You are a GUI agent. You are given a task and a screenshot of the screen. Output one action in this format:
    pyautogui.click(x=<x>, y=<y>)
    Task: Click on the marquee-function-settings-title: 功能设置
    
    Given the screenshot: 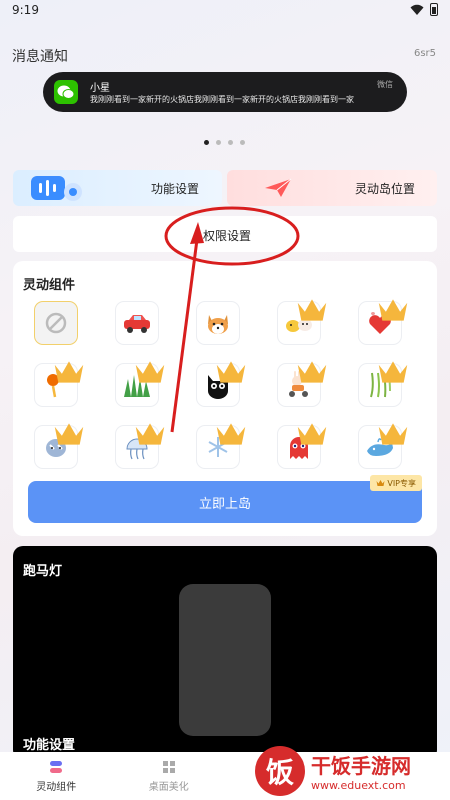 What is the action you would take?
    pyautogui.click(x=49, y=745)
    